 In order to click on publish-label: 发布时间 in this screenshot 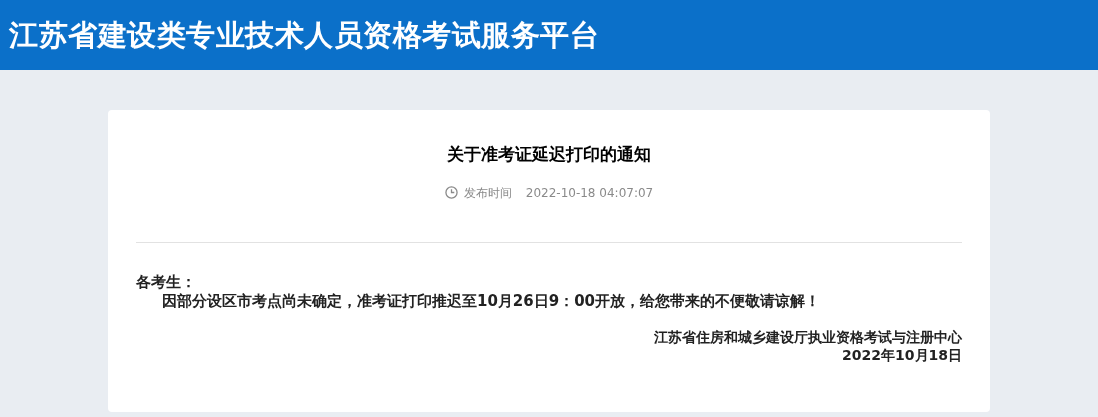, I will do `click(487, 193)`.